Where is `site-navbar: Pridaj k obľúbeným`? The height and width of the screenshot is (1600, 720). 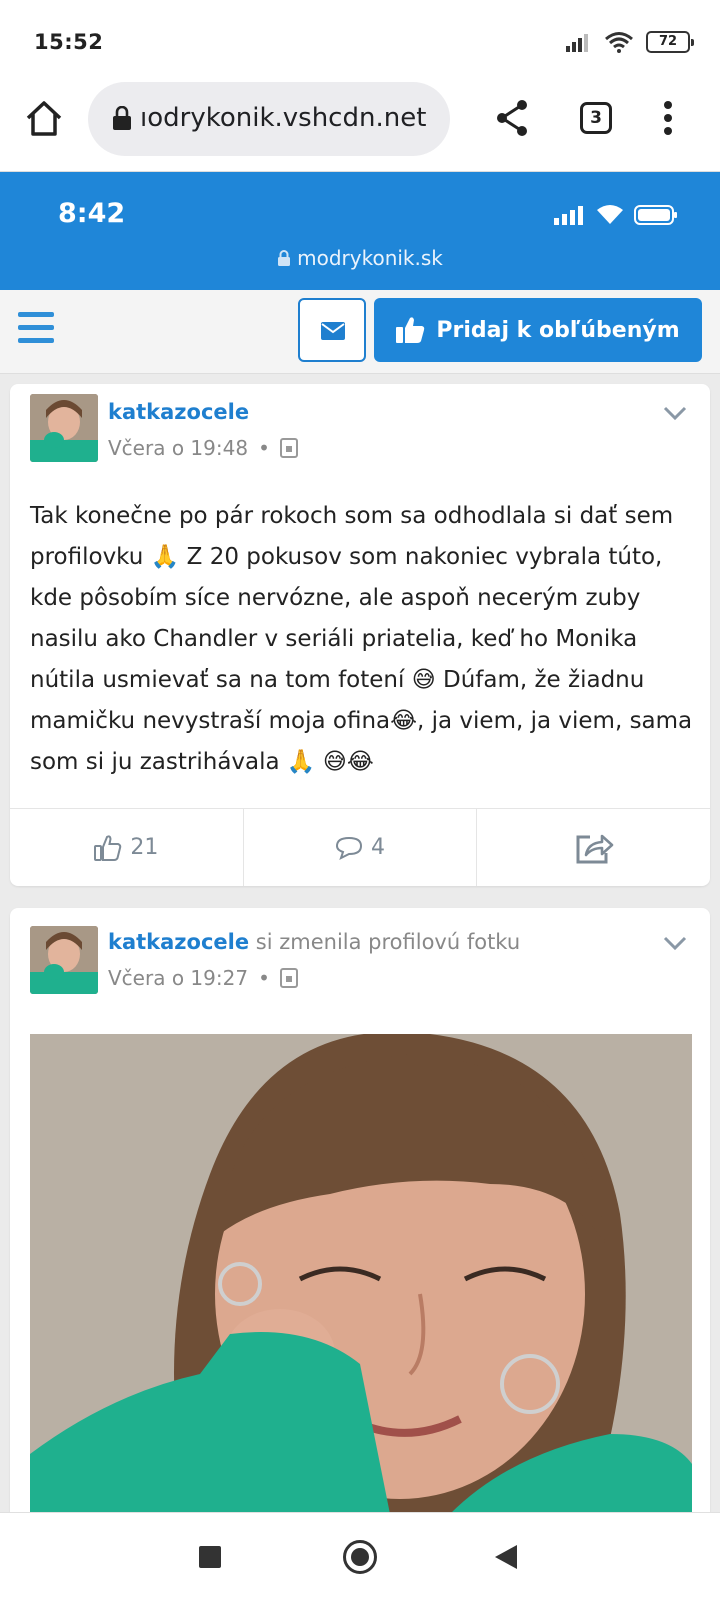 site-navbar: Pridaj k obľúbeným is located at coordinates (360, 332).